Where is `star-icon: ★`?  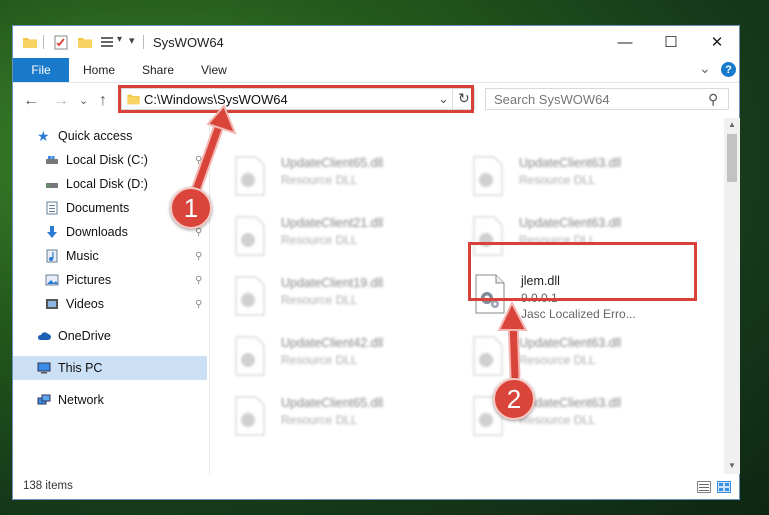
star-icon: ★ is located at coordinates (43, 136).